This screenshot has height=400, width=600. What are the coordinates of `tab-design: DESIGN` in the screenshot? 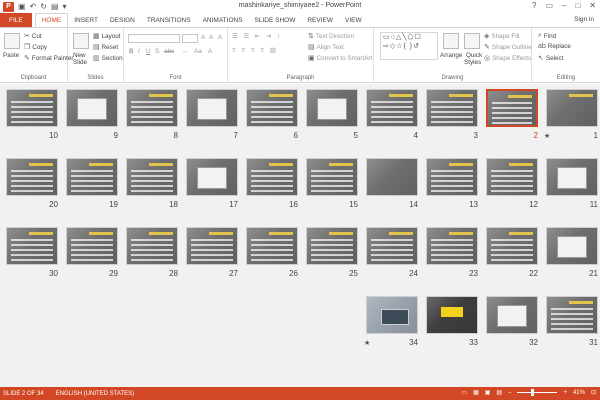 It's located at (122, 20).